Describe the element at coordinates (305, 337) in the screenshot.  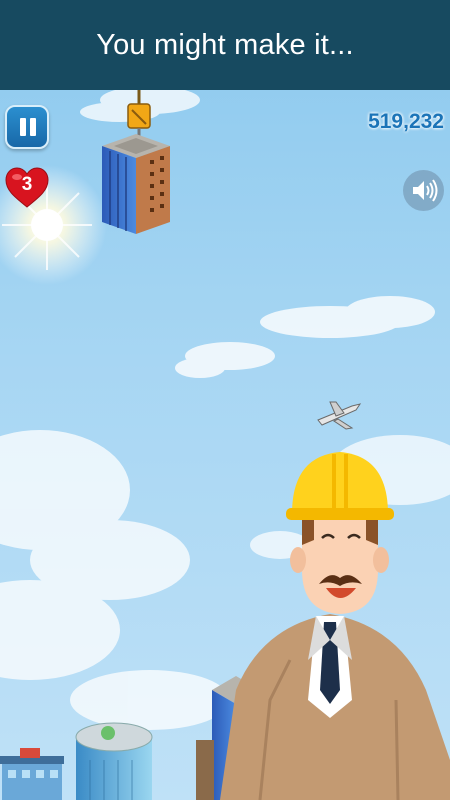
I see `cloud` at that location.